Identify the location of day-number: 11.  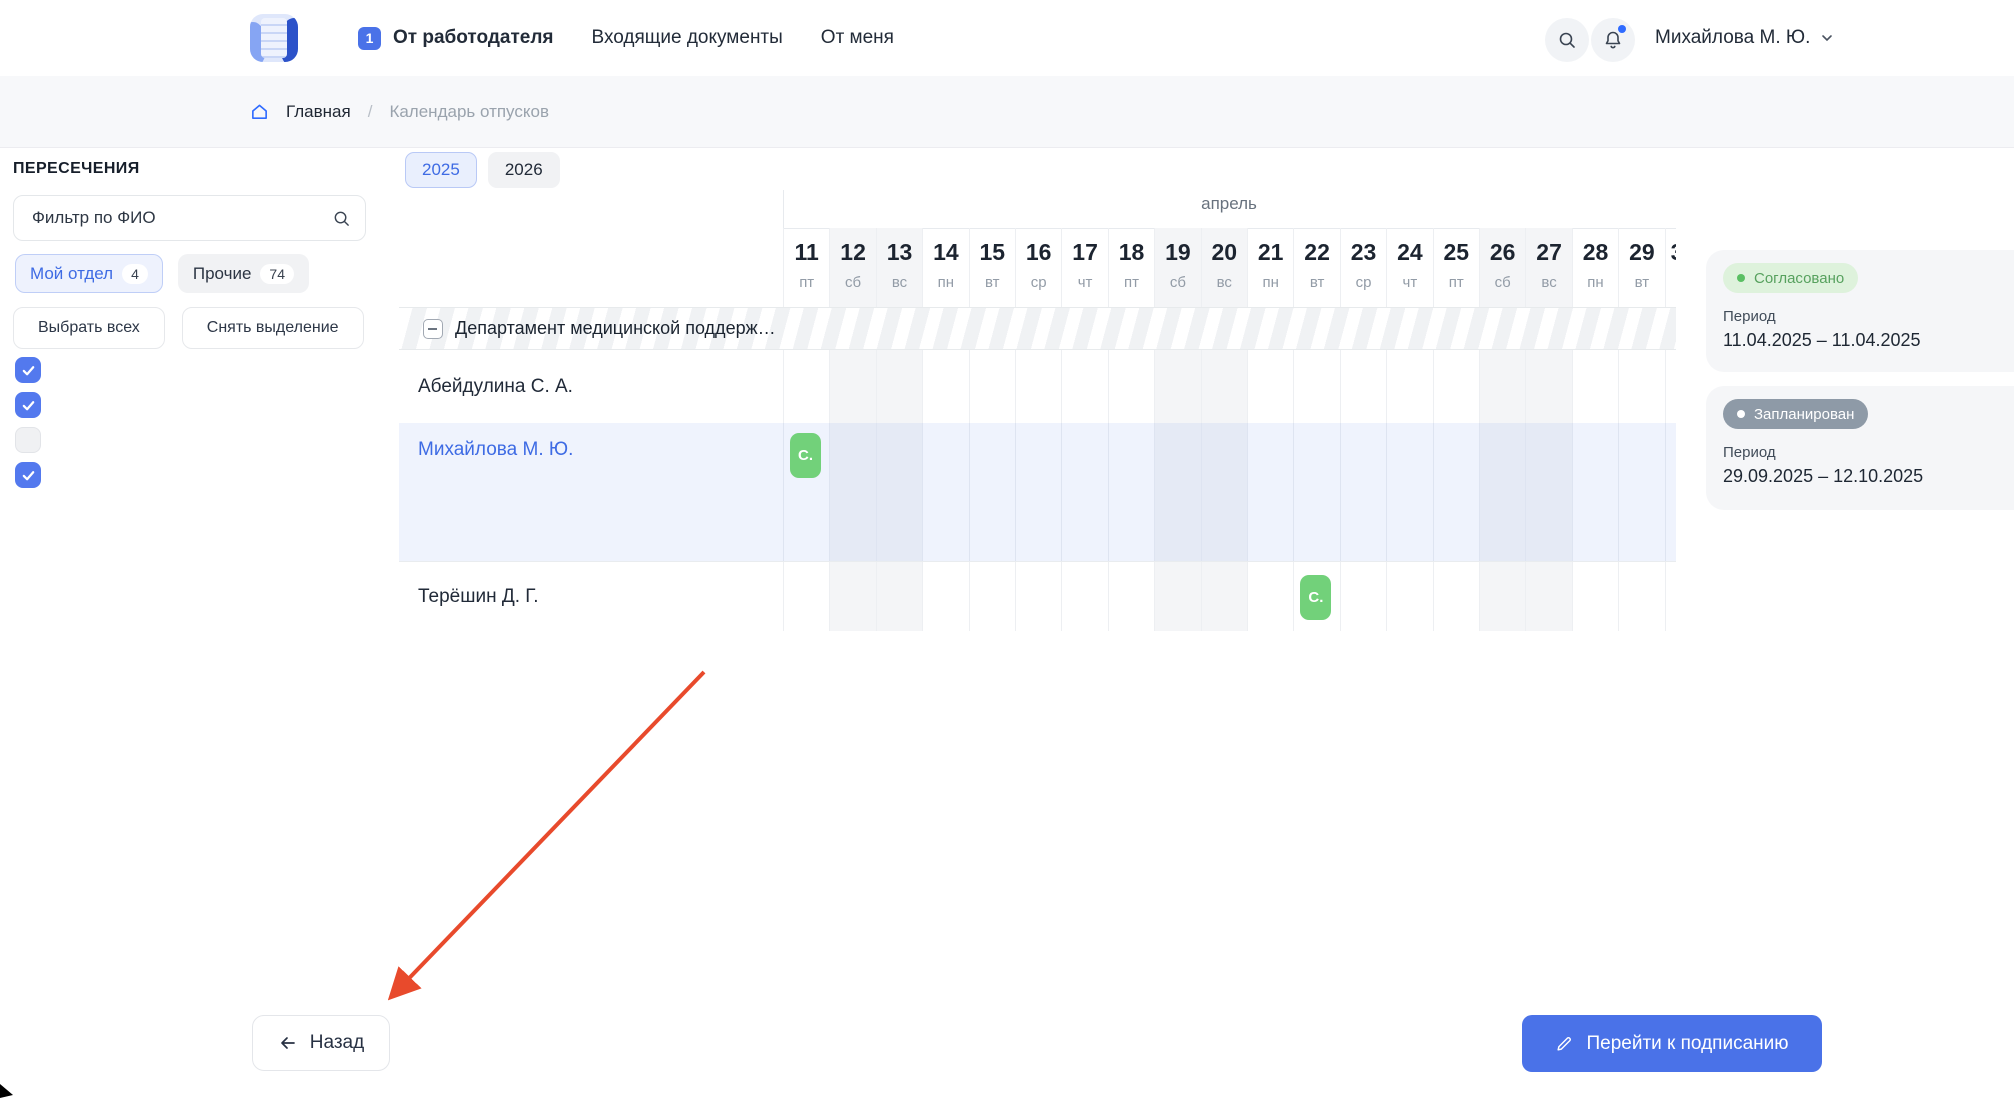
(806, 252).